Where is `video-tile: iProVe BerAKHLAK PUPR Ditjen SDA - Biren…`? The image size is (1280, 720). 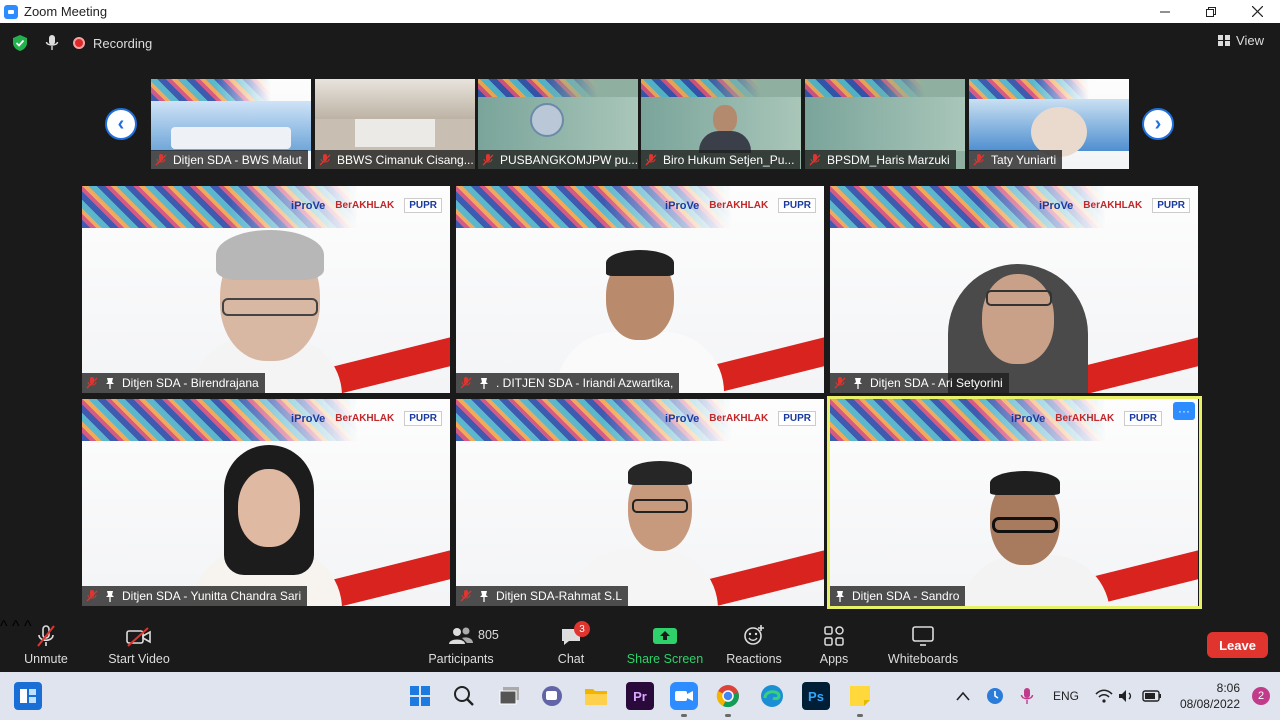 video-tile: iProVe BerAKHLAK PUPR Ditjen SDA - Biren… is located at coordinates (266, 289).